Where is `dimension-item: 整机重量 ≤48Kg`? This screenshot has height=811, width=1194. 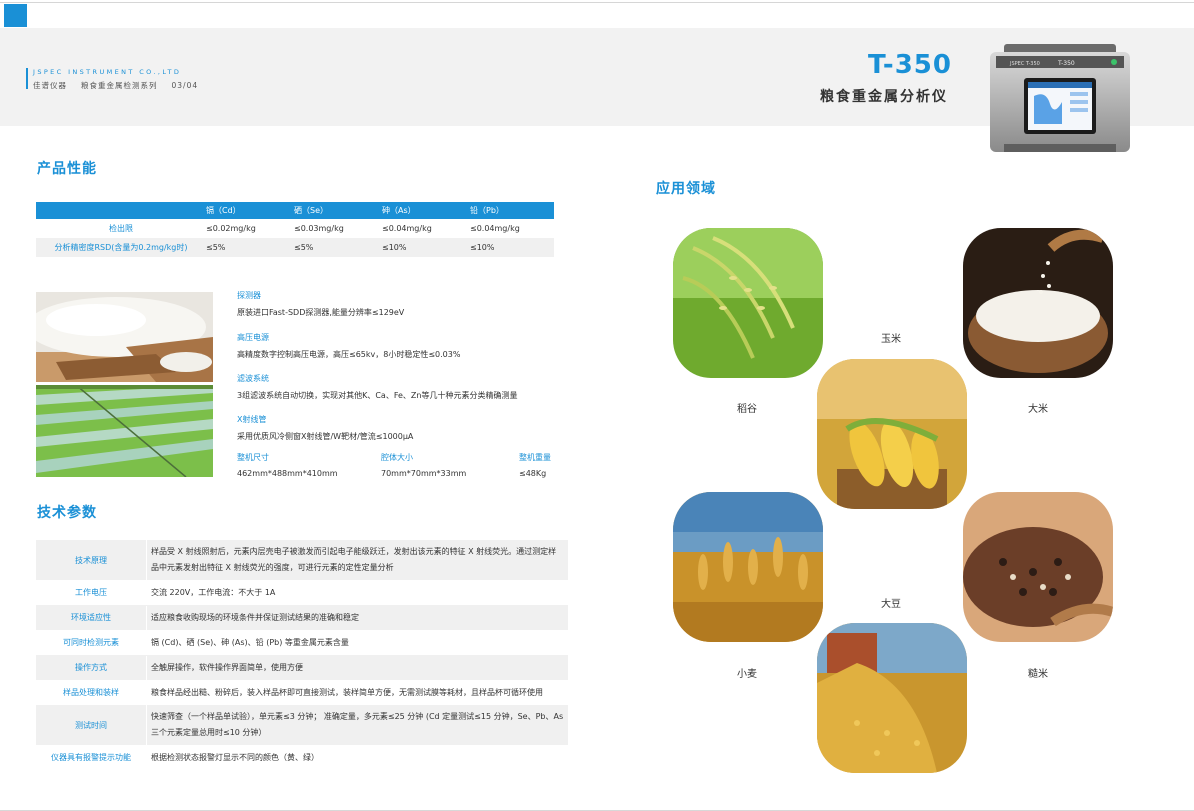
dimension-item: 整机重量 ≤48Kg is located at coordinates (535, 465).